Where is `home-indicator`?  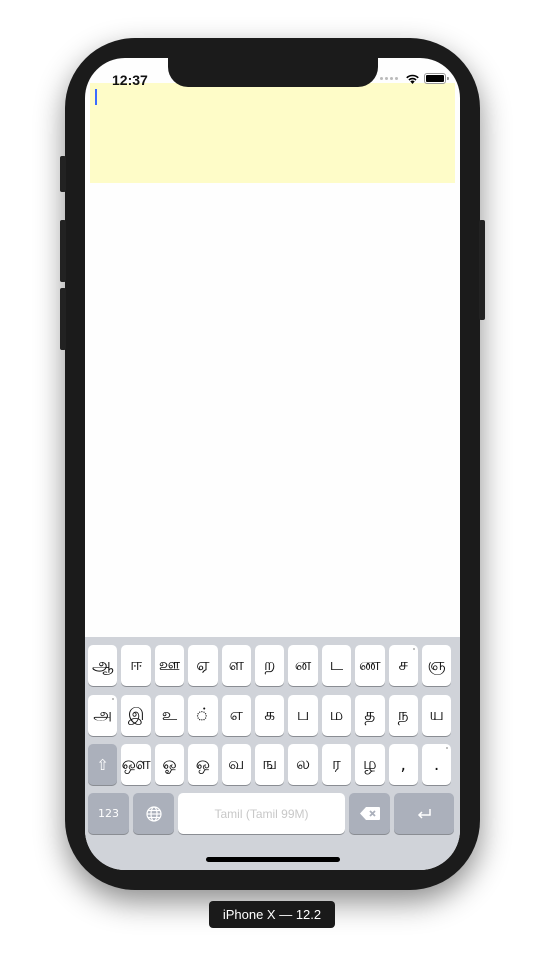
home-indicator is located at coordinates (273, 859).